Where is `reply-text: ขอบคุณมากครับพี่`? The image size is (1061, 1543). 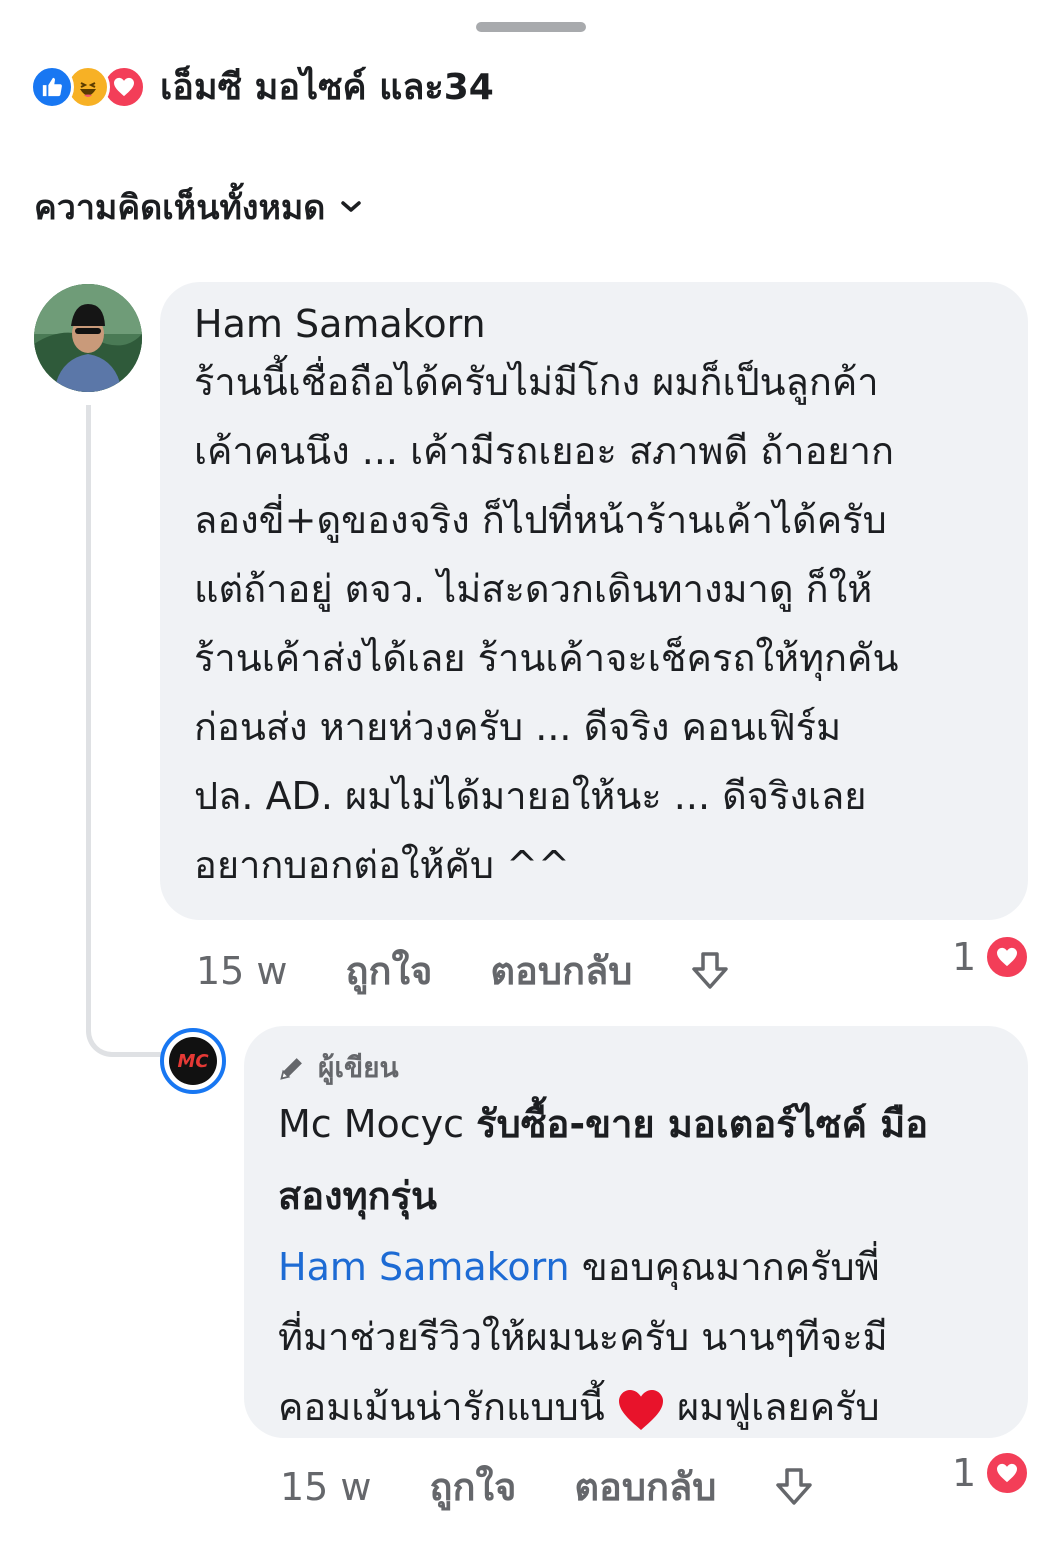 reply-text: ขอบคุณมากครับพี่ is located at coordinates (730, 1267).